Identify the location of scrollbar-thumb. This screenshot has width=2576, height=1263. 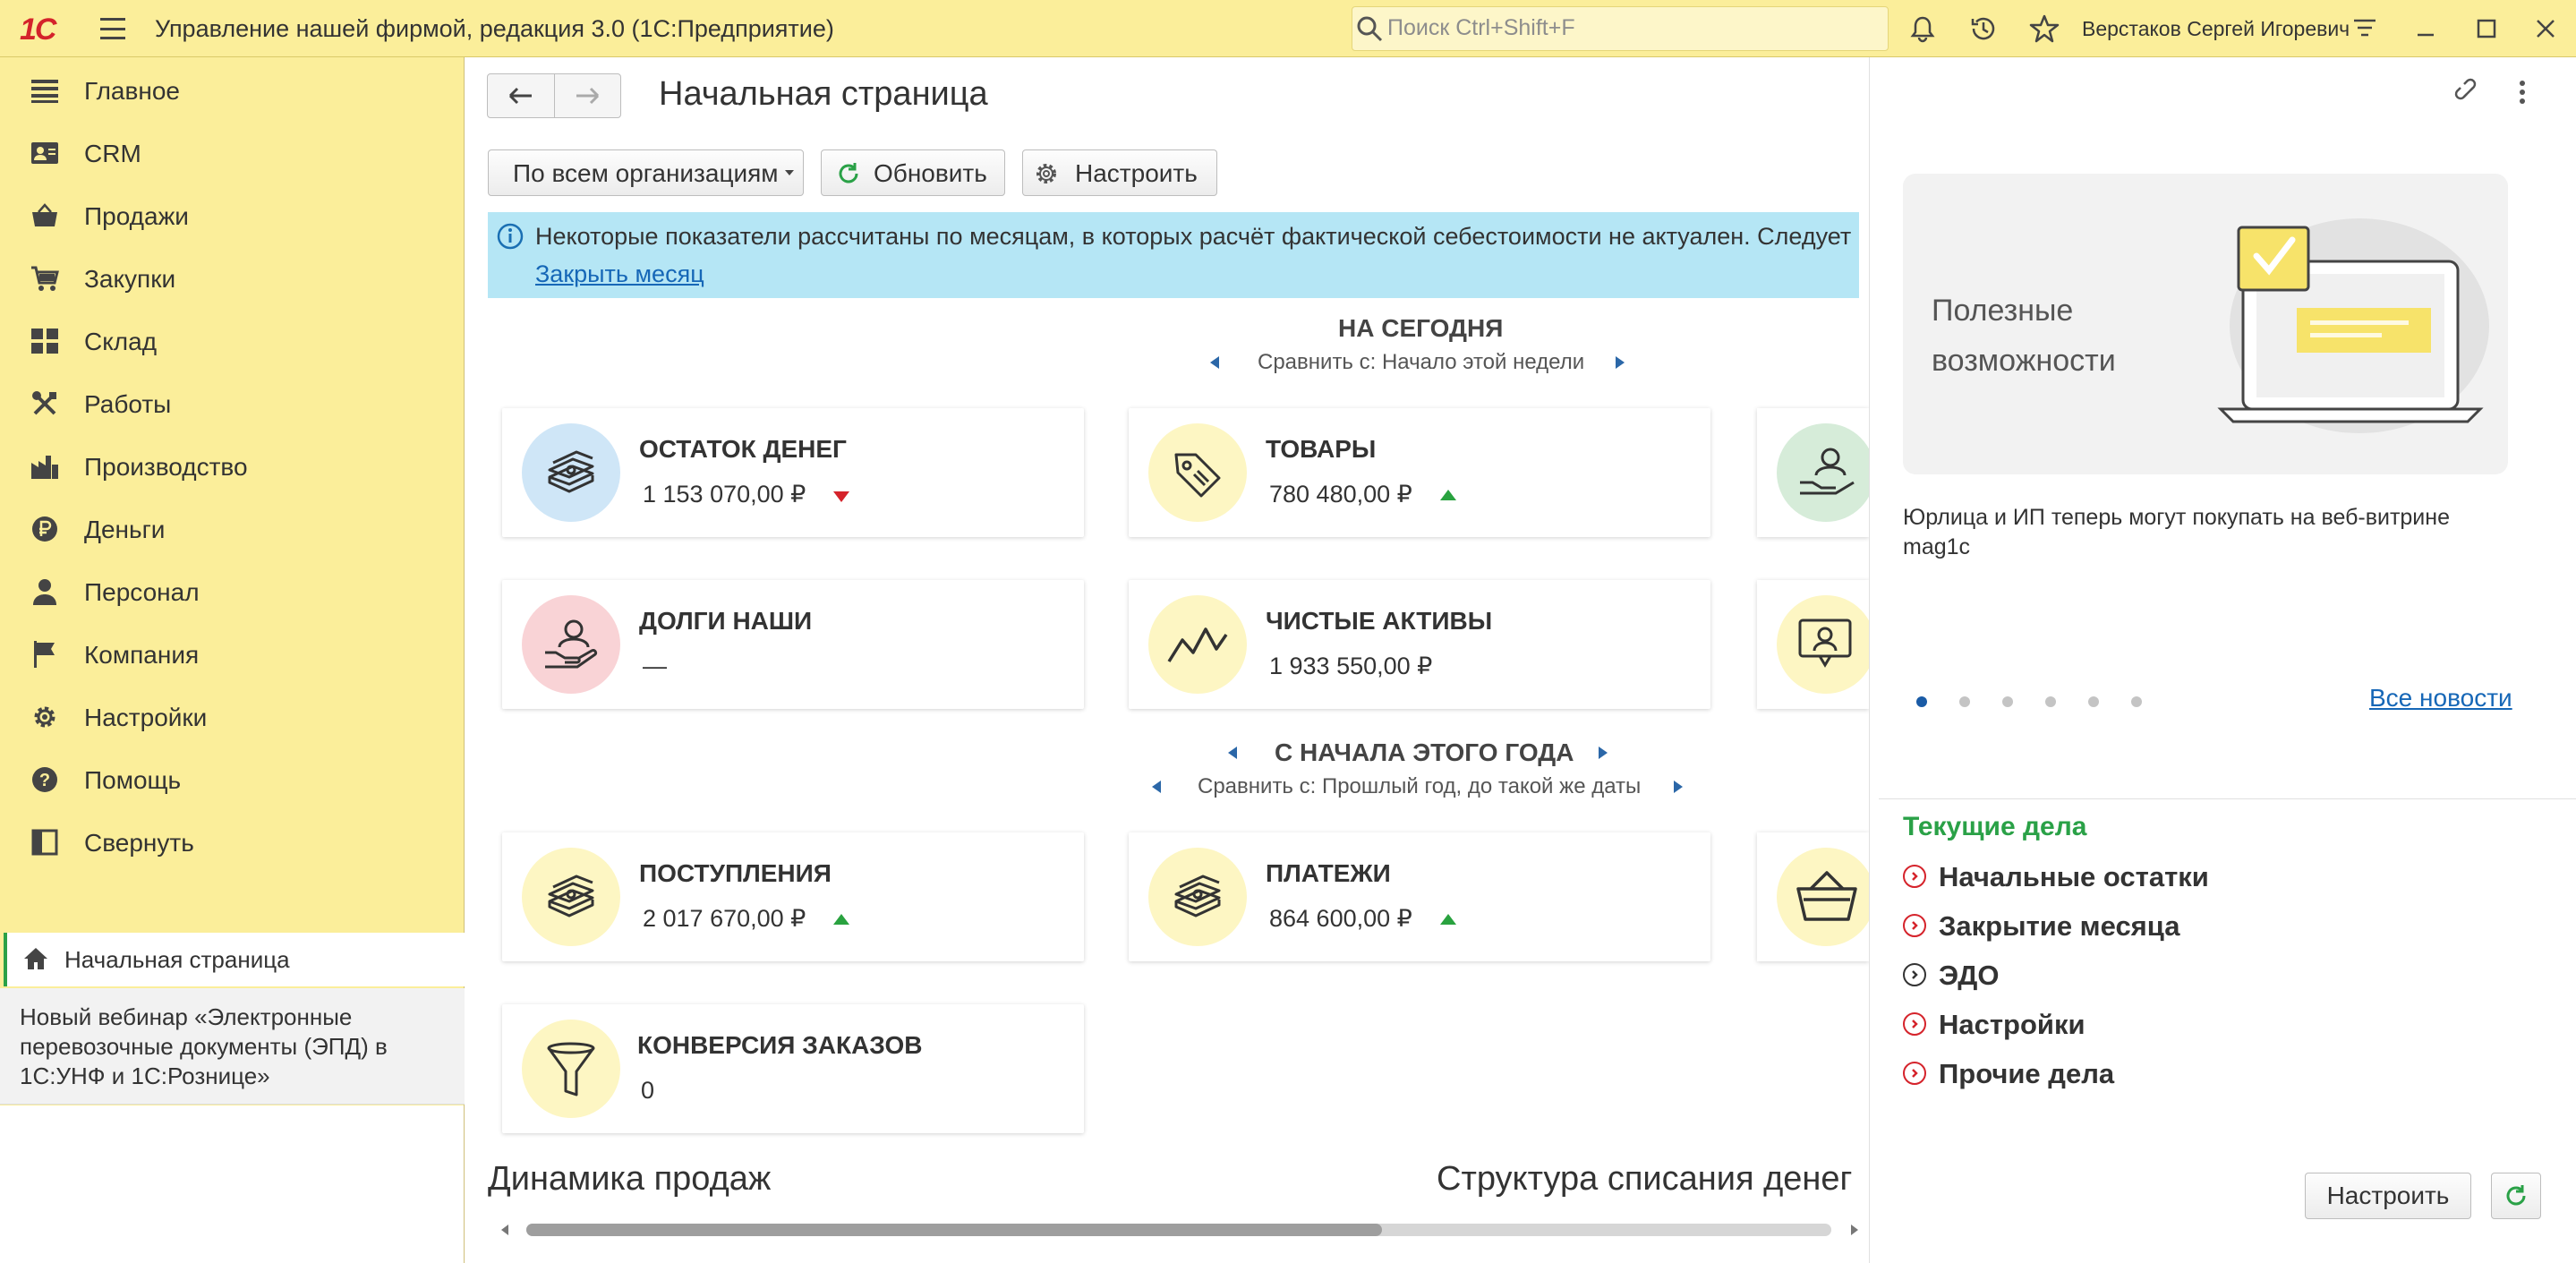
(954, 1230).